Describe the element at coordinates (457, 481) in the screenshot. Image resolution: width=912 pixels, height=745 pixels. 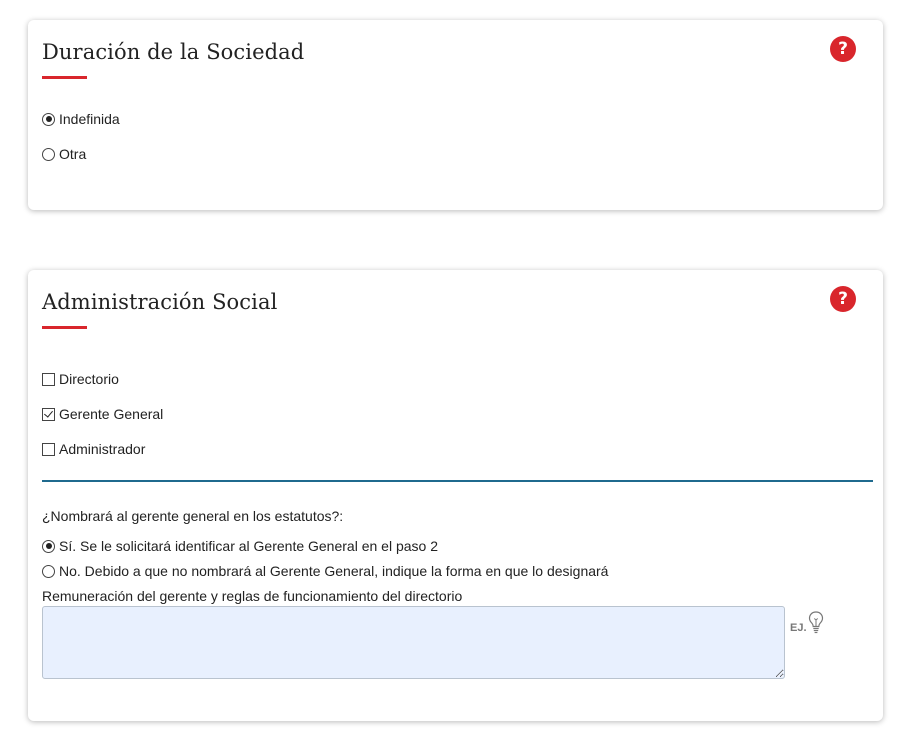
I see `section-divider` at that location.